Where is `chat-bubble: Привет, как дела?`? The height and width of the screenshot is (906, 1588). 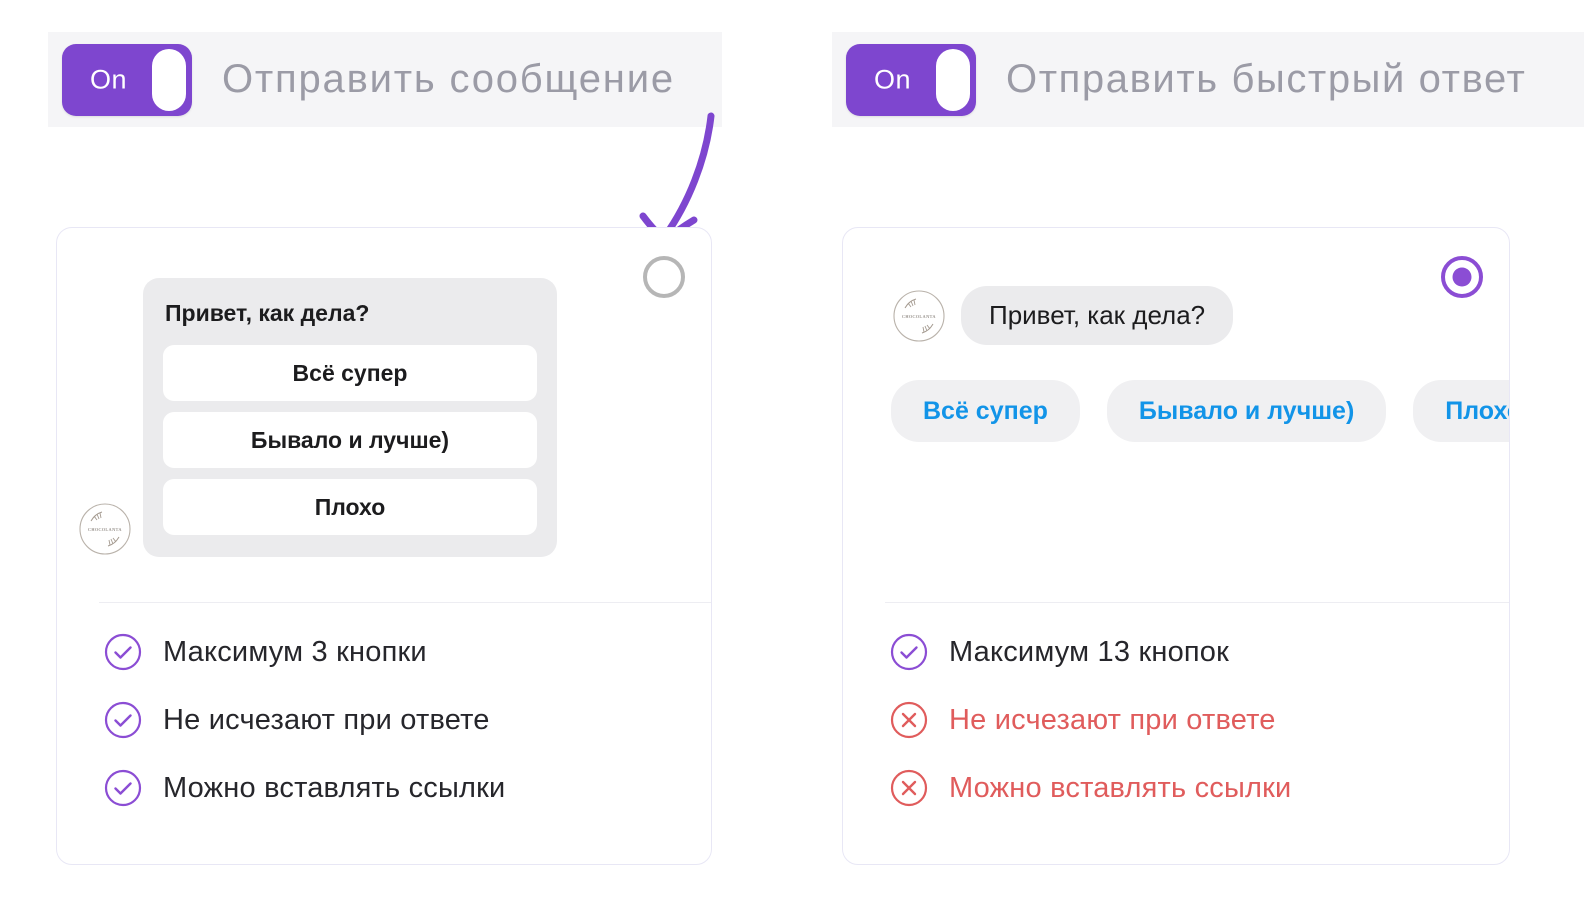
chat-bubble: Привет, как дела? is located at coordinates (1097, 315).